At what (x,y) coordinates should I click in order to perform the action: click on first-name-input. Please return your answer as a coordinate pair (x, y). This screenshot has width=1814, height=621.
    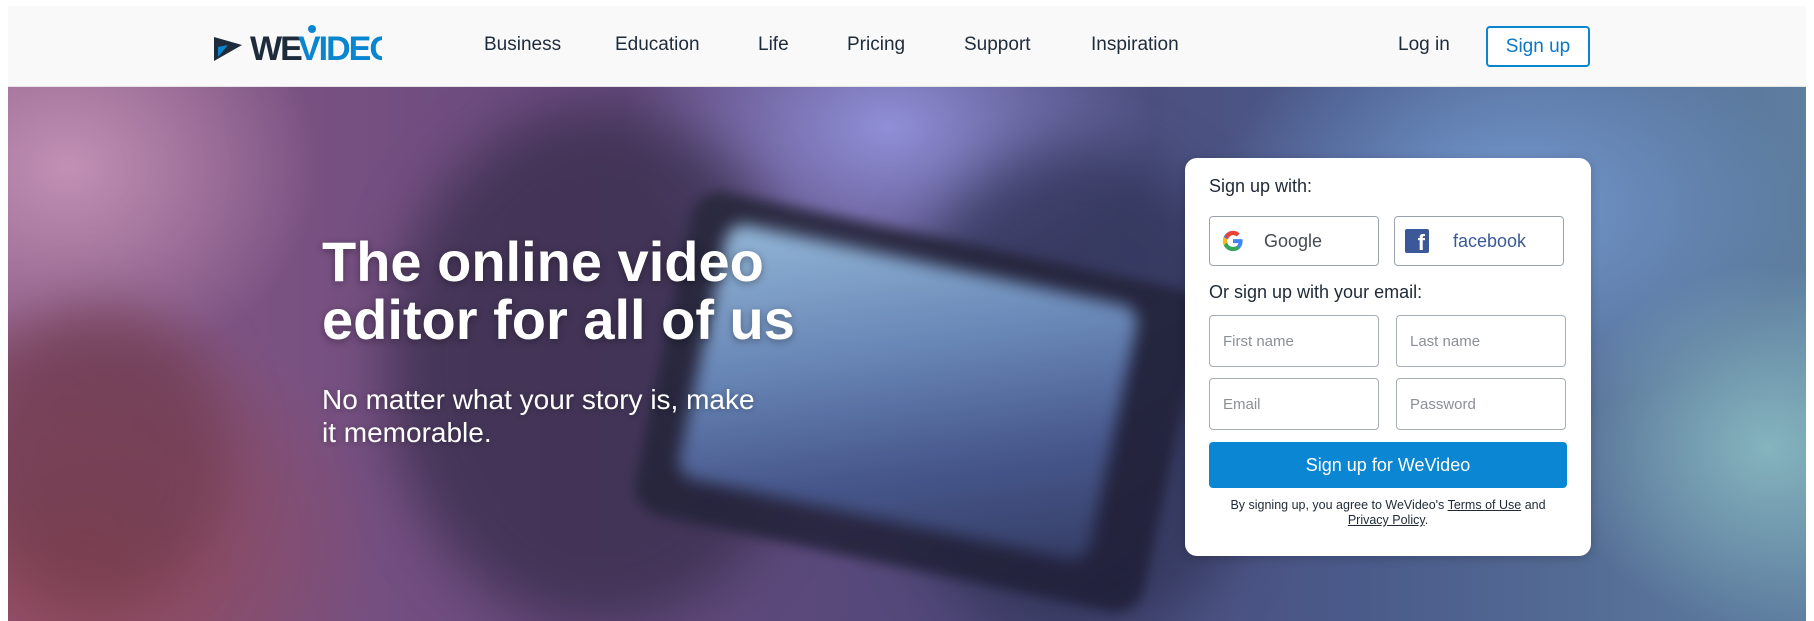
    Looking at the image, I should click on (1294, 341).